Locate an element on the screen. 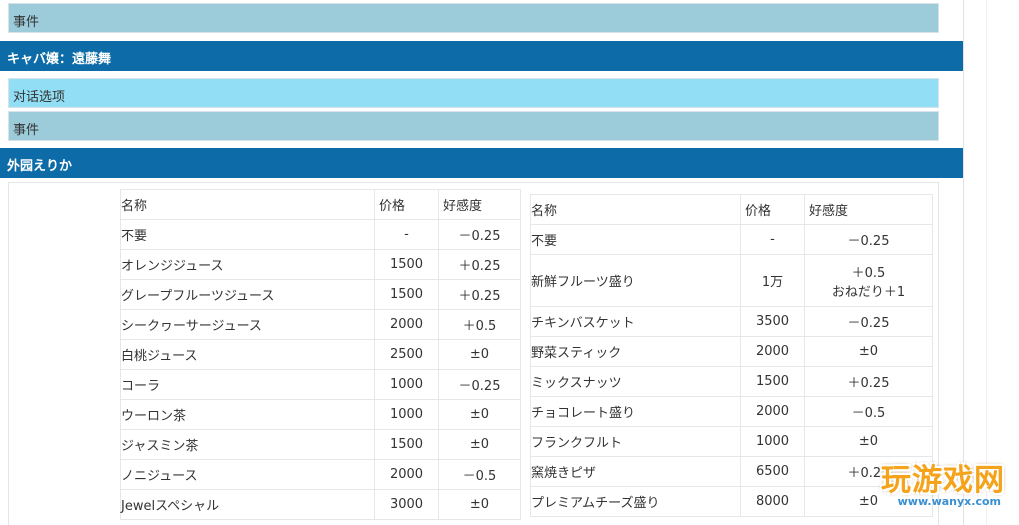 The width and height of the screenshot is (1019, 525). table-row: グレープフルーツジュース 1500 ＋0.25 is located at coordinates (320, 294).